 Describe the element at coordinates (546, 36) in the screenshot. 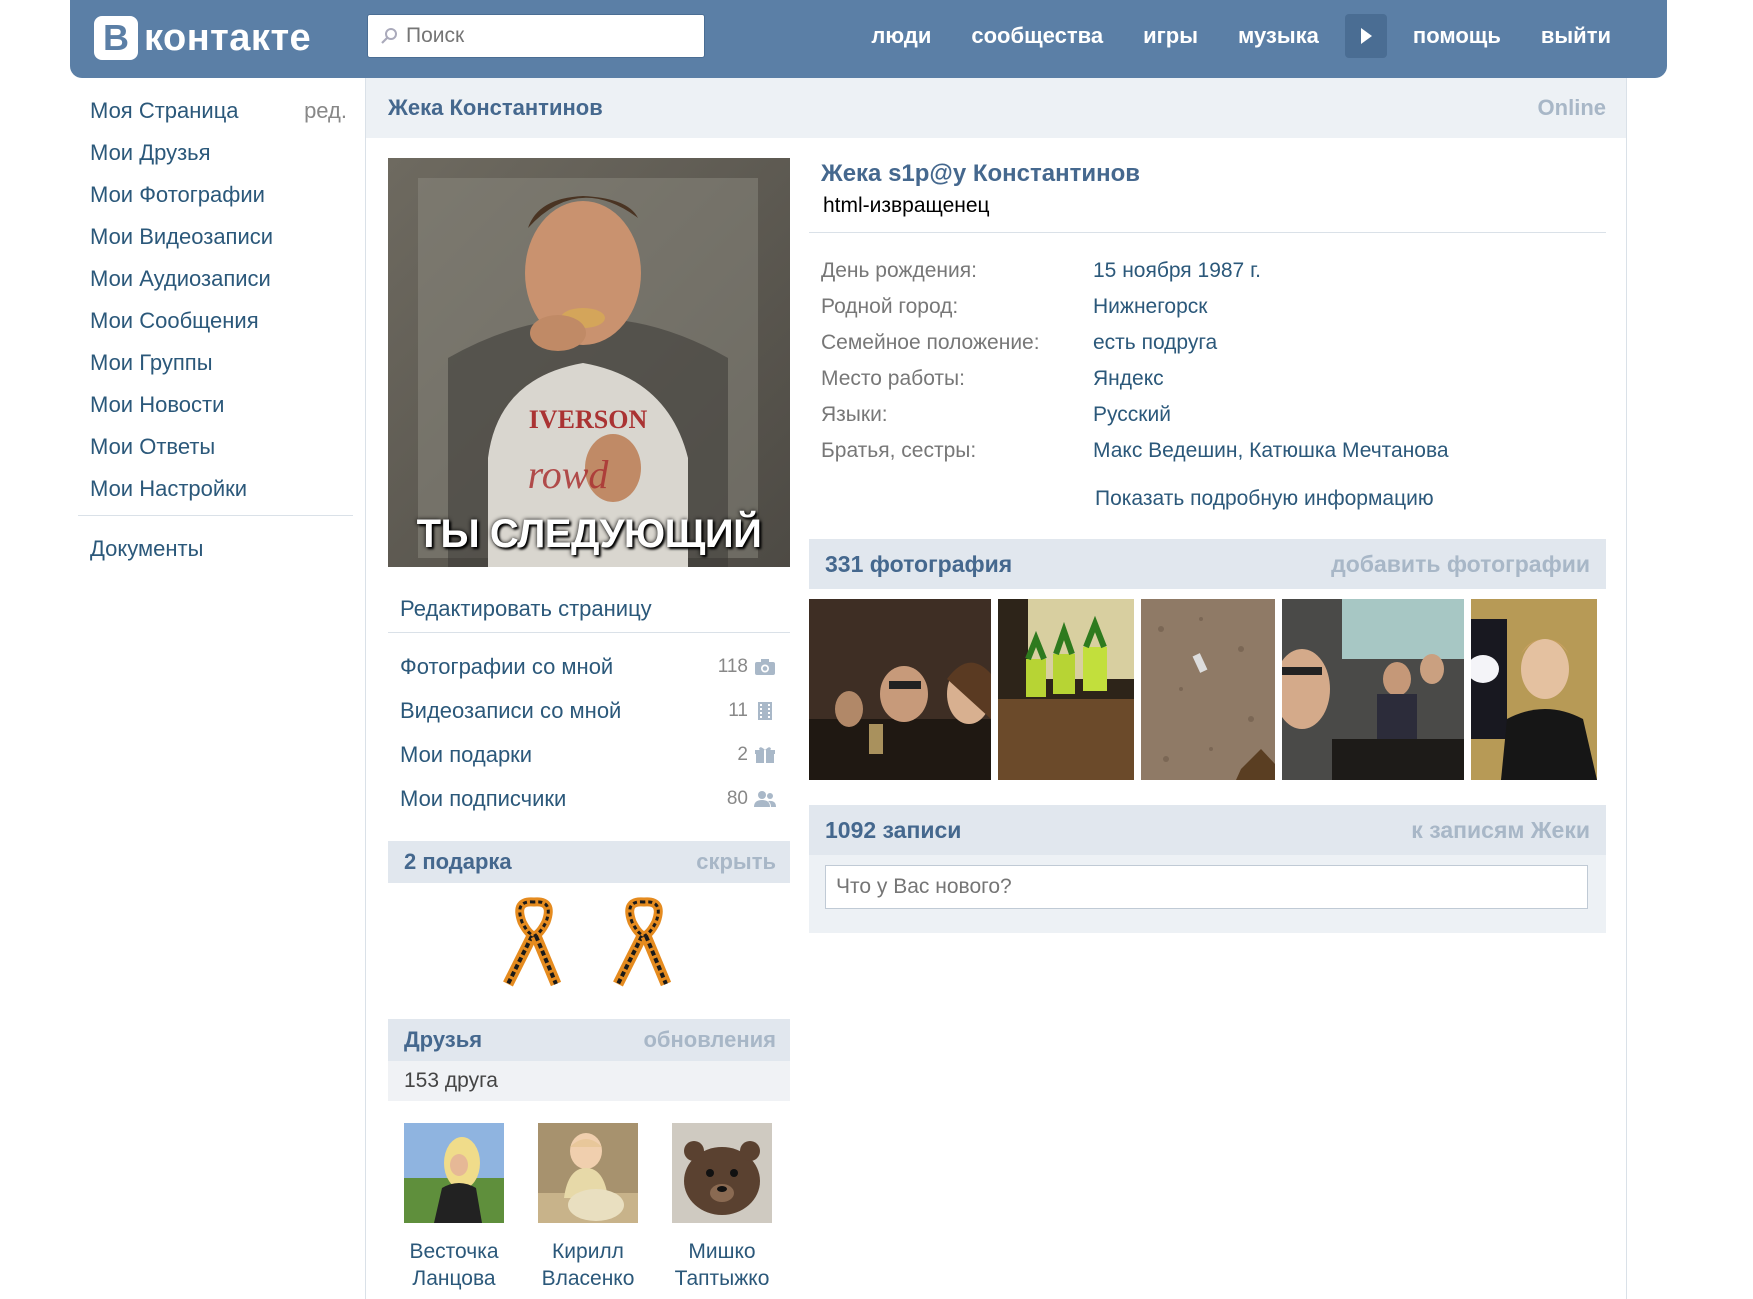

I see `search-input` at that location.